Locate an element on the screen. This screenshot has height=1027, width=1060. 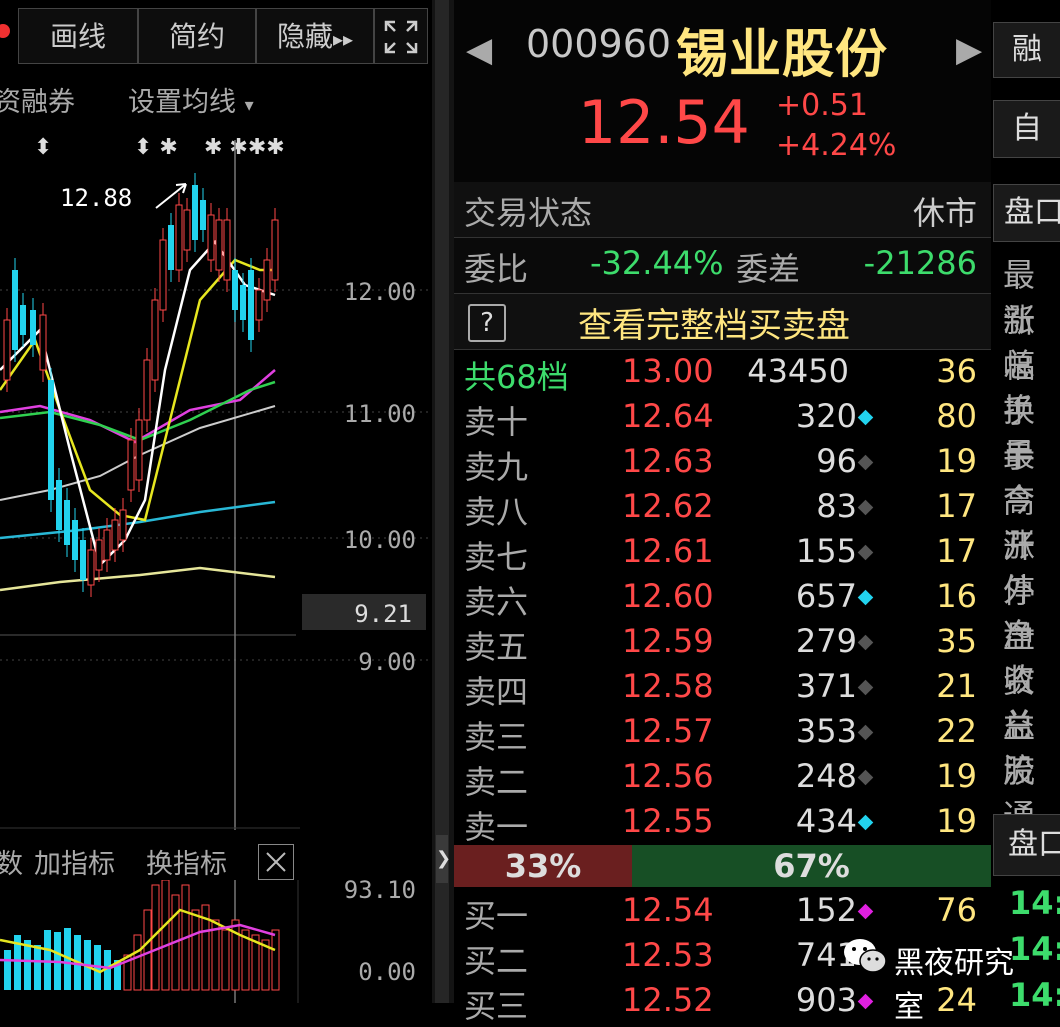
high-arrow-icon is located at coordinates (171, 196).